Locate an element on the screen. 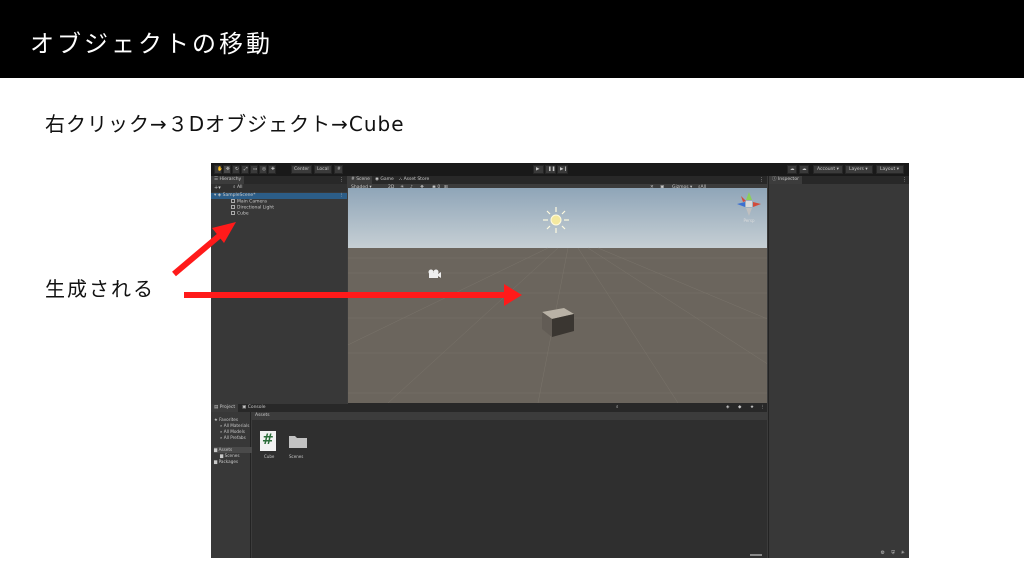 Image resolution: width=1024 pixels, height=576 pixels. zoom-slider is located at coordinates (756, 555).